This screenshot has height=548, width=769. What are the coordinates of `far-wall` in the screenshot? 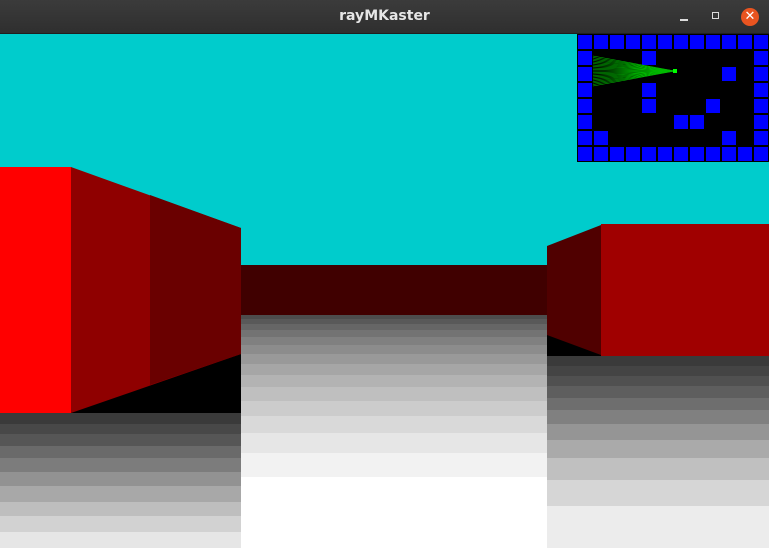 It's located at (394, 290).